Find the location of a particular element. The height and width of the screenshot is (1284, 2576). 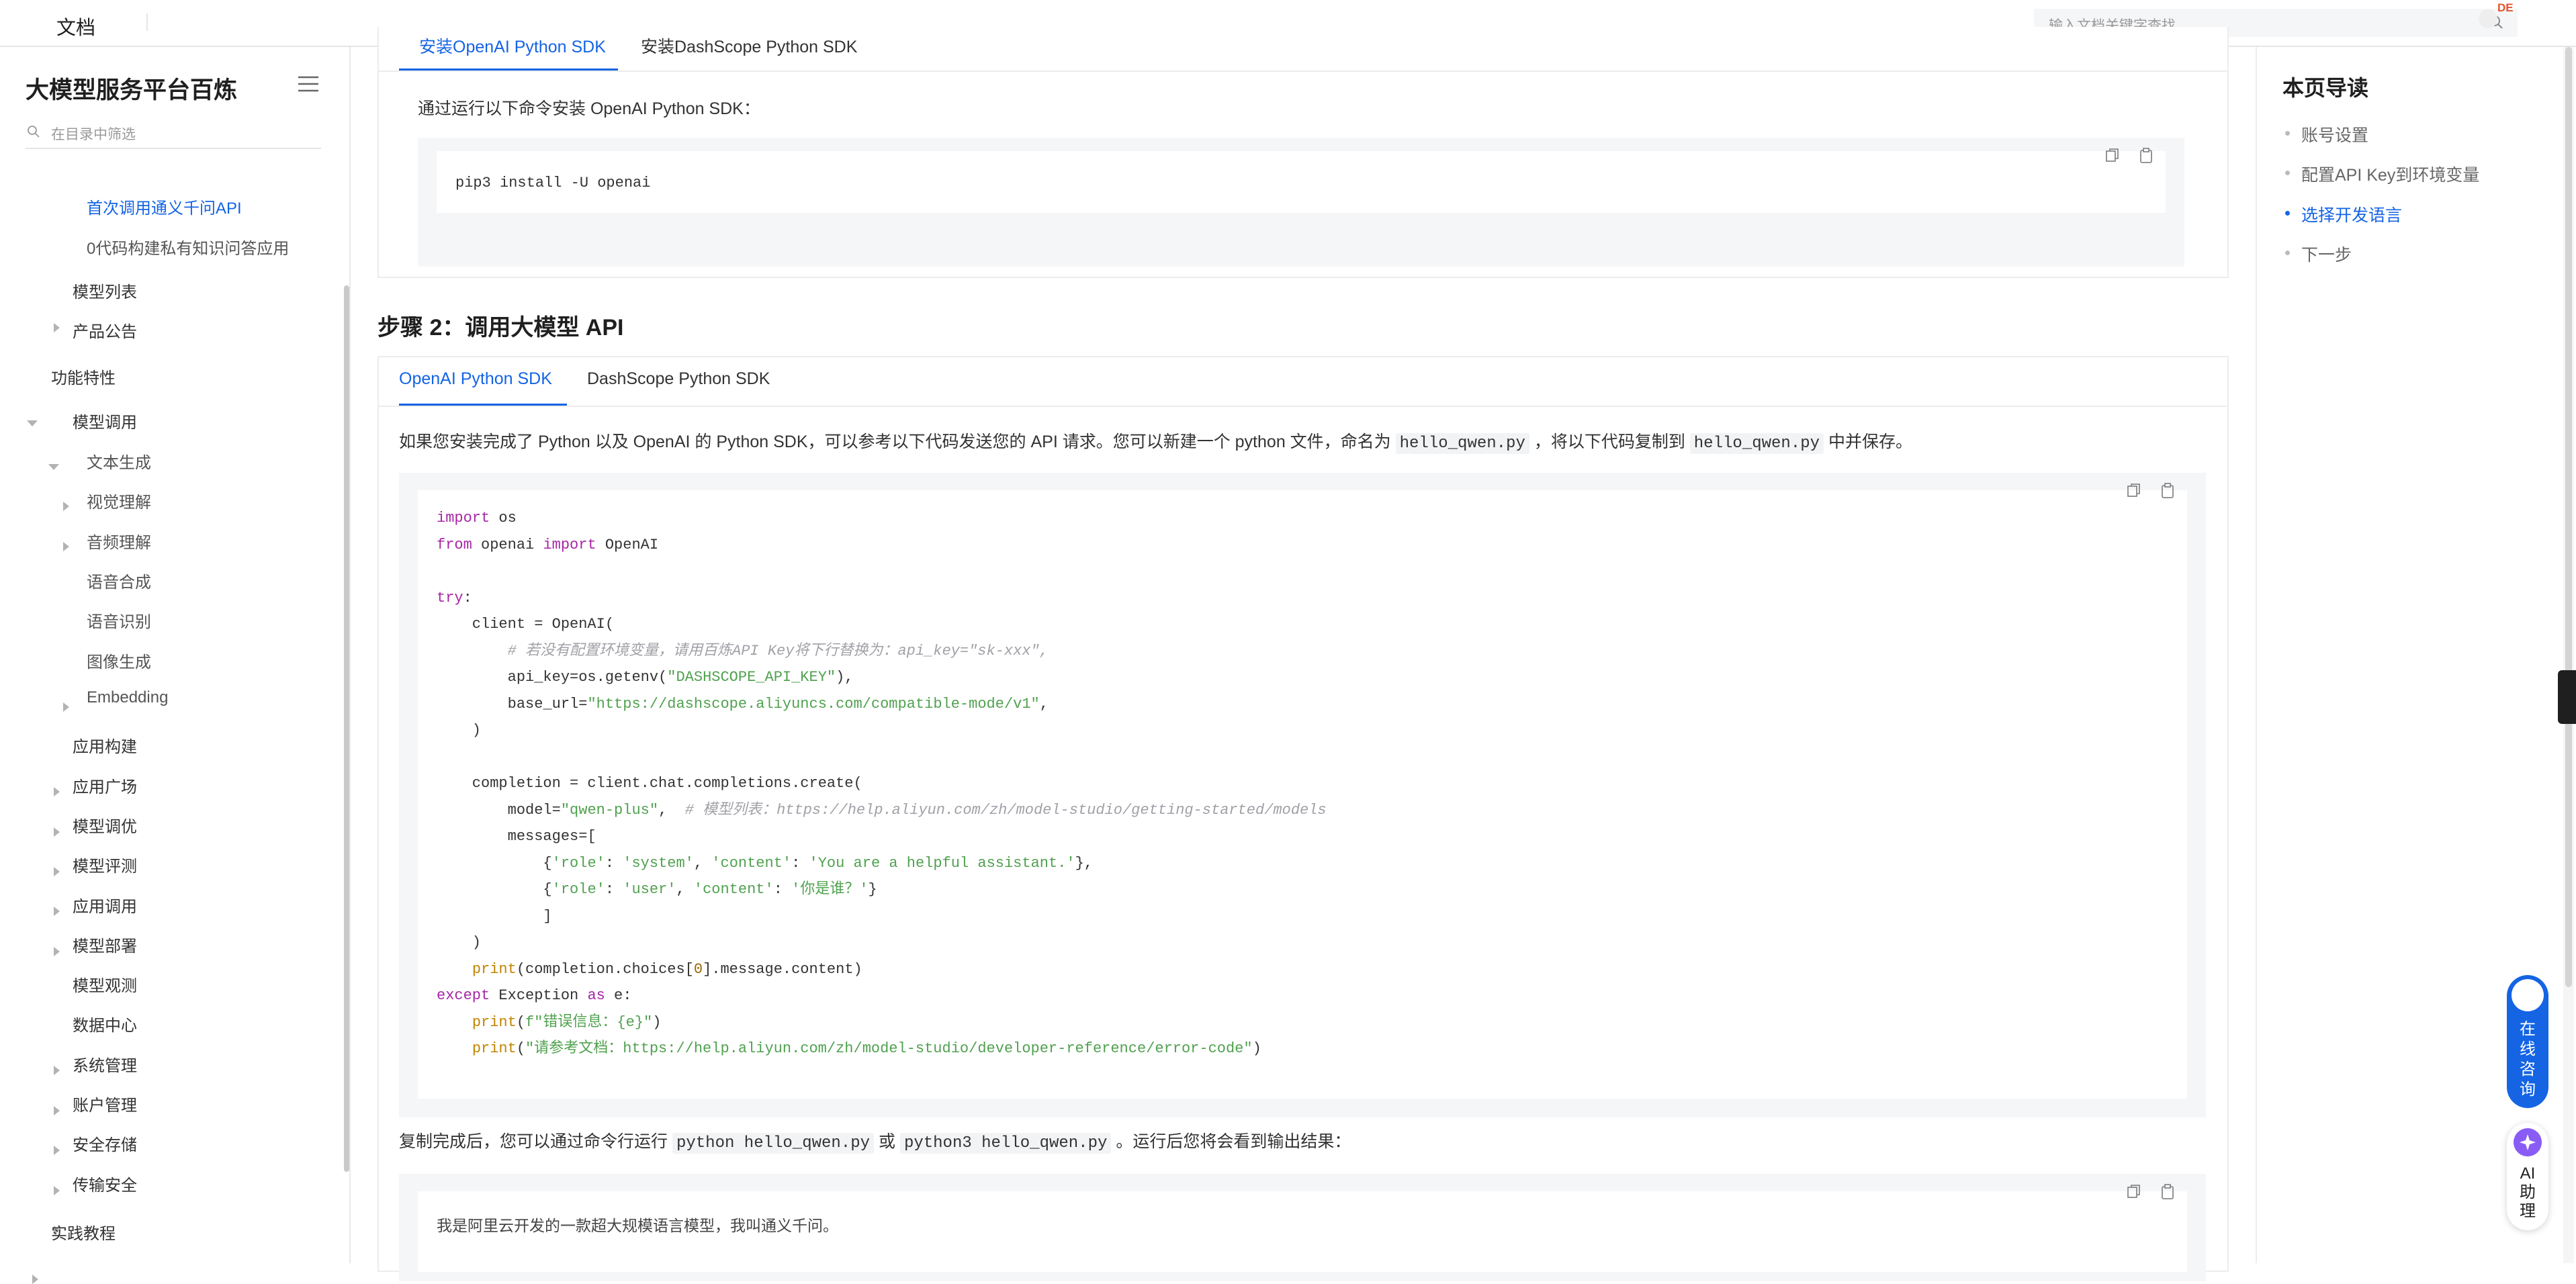

sidebar-item-tutorials: 实践教程 is located at coordinates (84, 1232).